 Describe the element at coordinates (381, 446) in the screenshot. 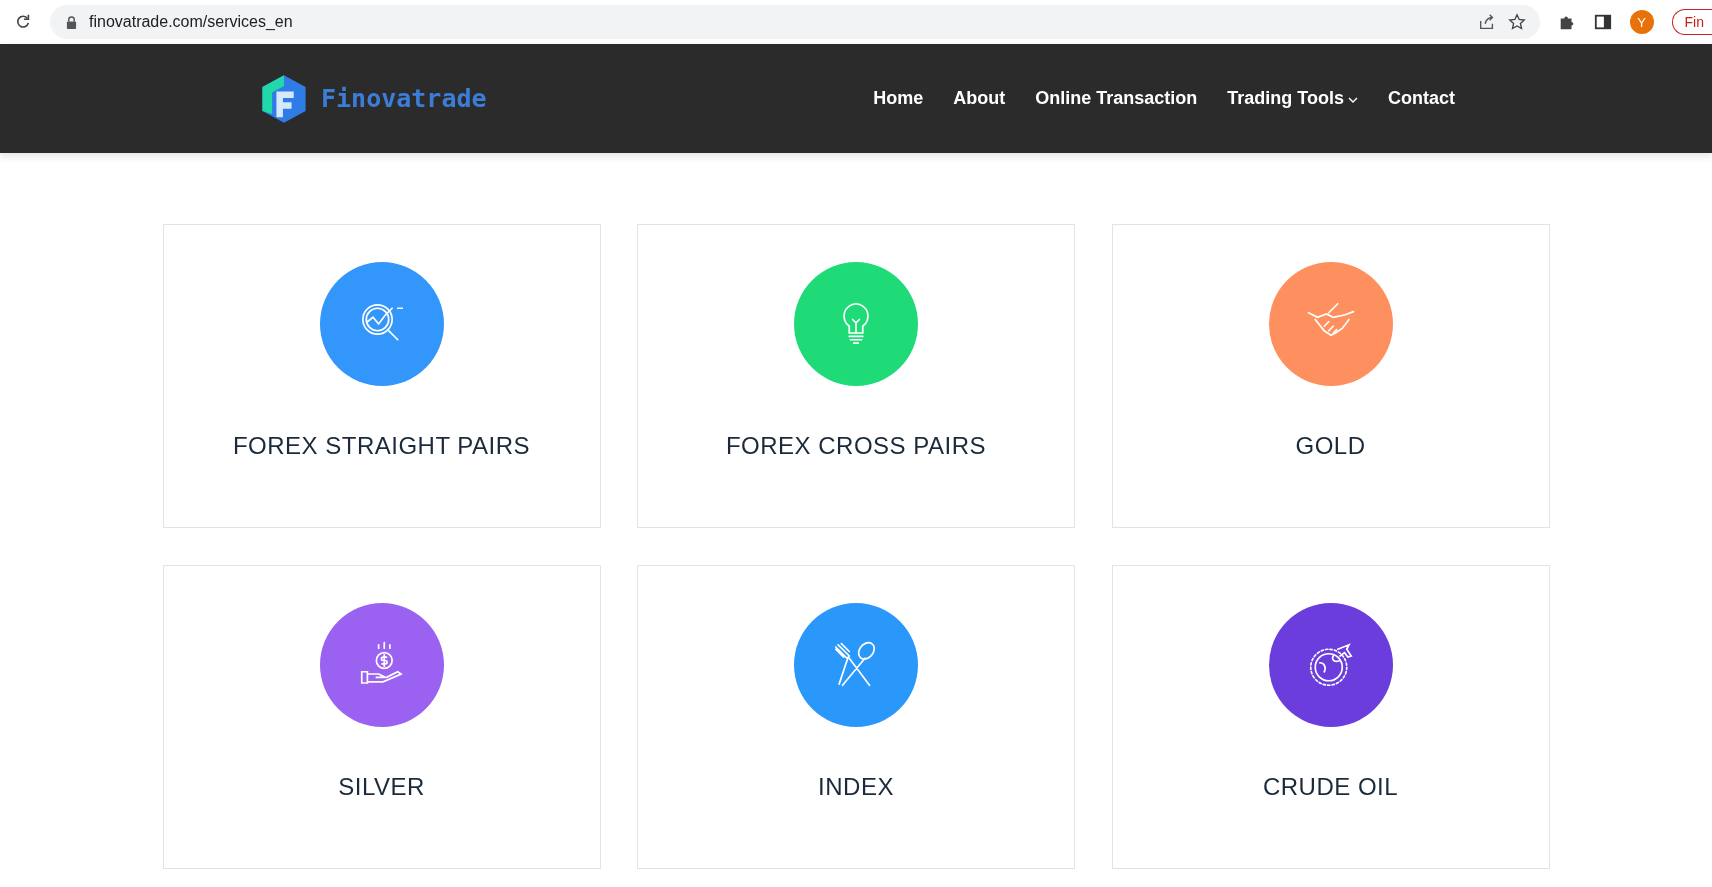

I see `service-title: FOREX STRAIGHT PAIRS` at that location.